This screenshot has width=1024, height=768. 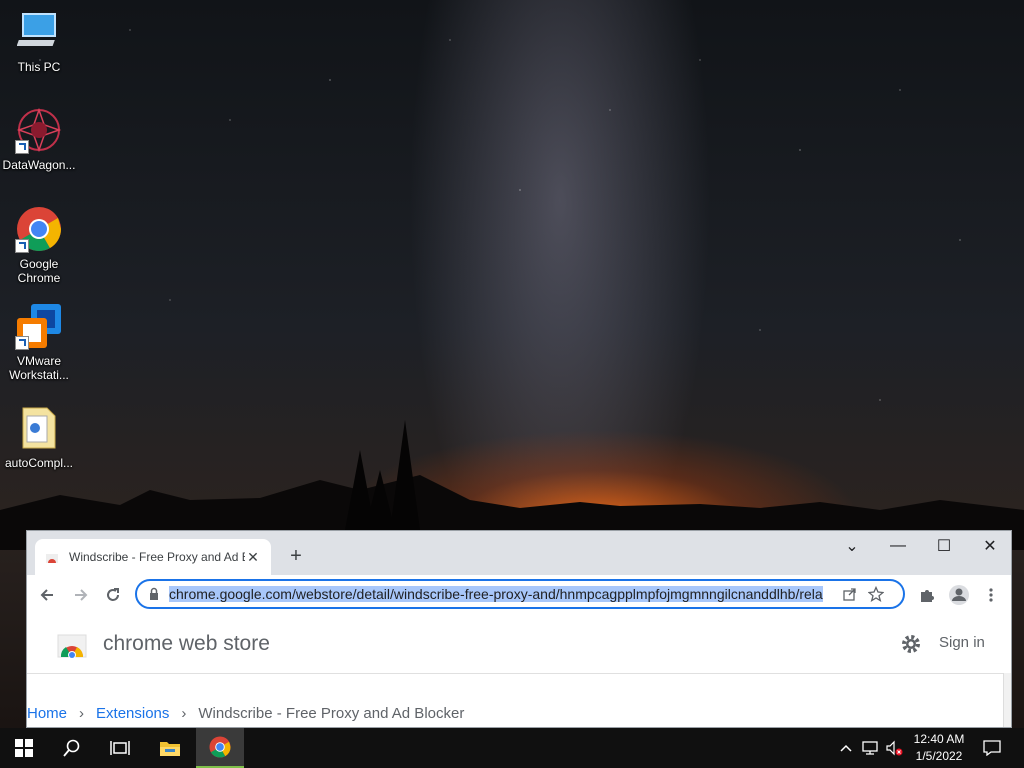 I want to click on chevron-up-icon, so click(x=846, y=748).